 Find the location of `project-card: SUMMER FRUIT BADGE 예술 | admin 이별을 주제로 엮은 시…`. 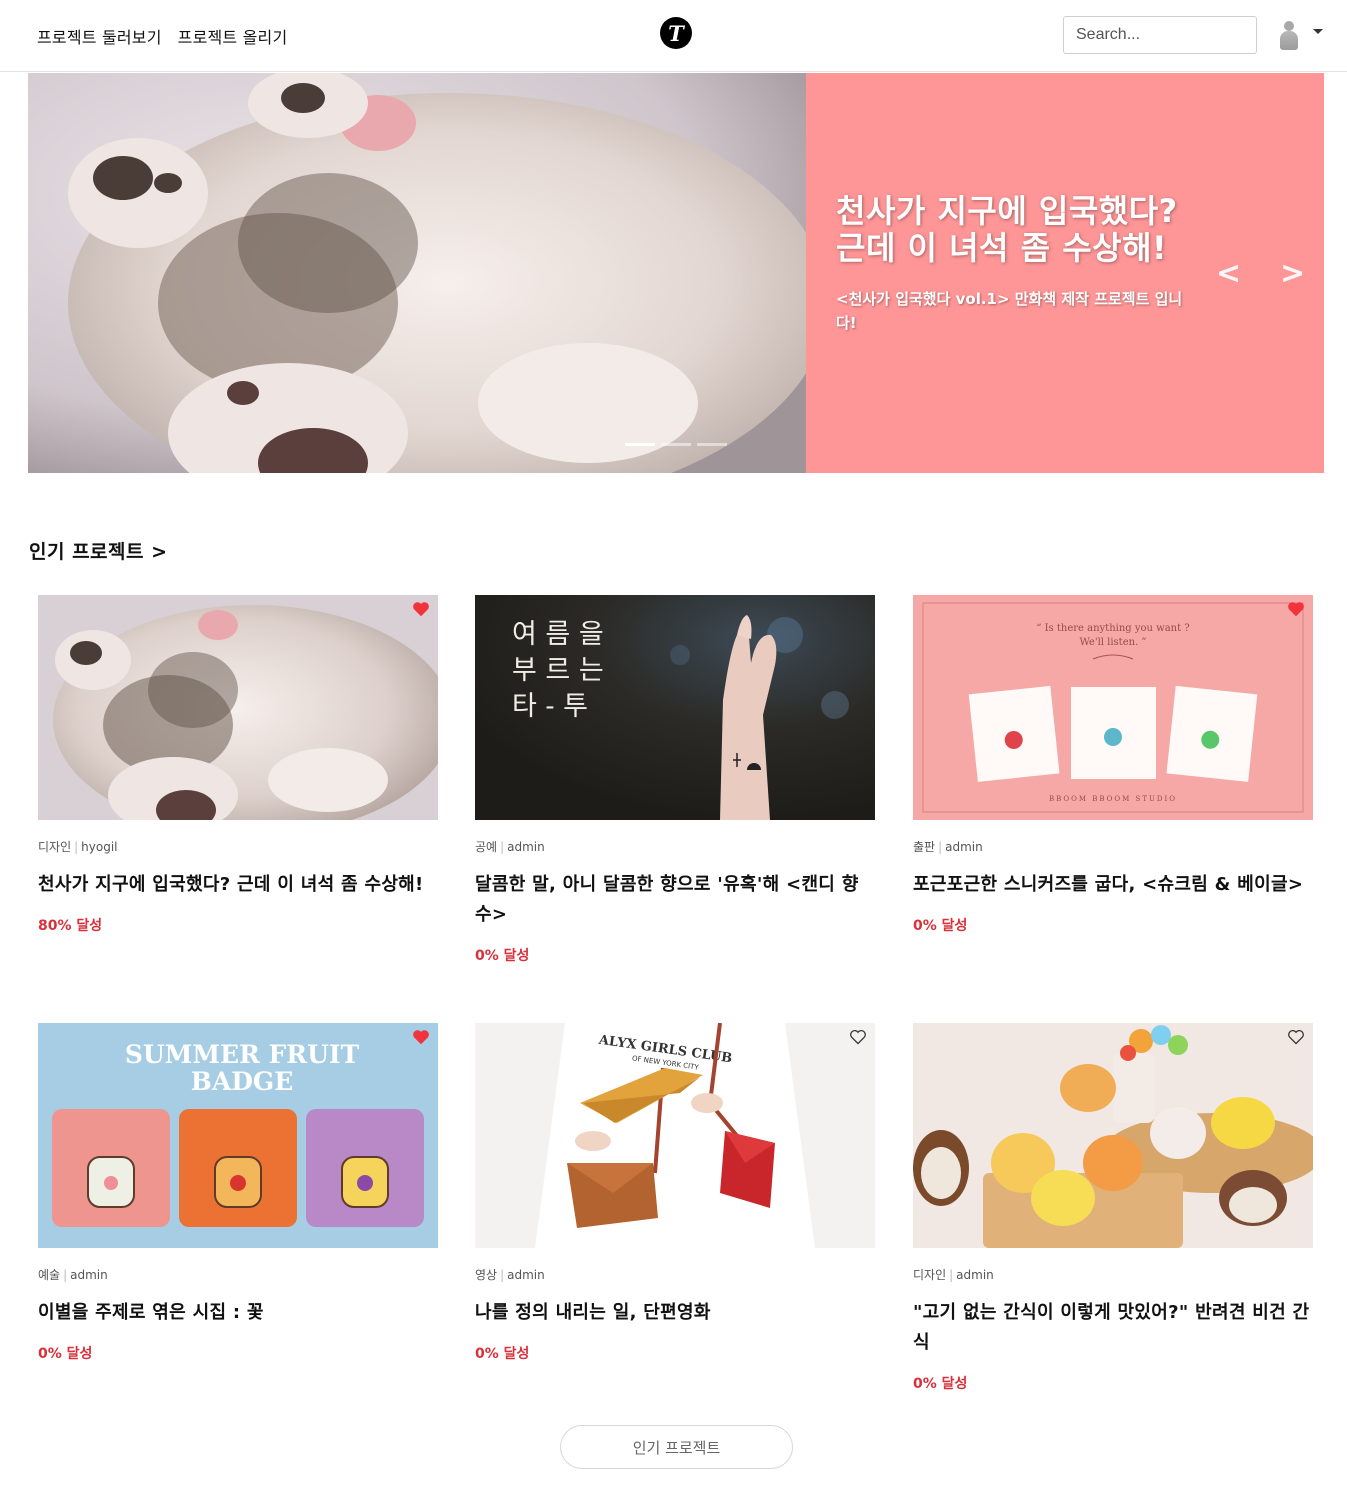

project-card: SUMMER FRUIT BADGE 예술 | admin 이별을 주제로 엮은 시… is located at coordinates (238, 1193).